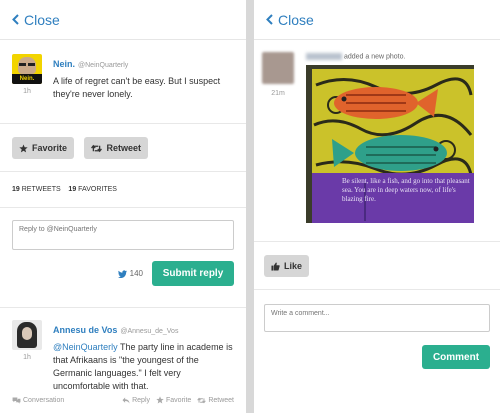 This screenshot has width=500, height=413. Describe the element at coordinates (72, 189) in the screenshot. I see `favorites-count: 19` at that location.